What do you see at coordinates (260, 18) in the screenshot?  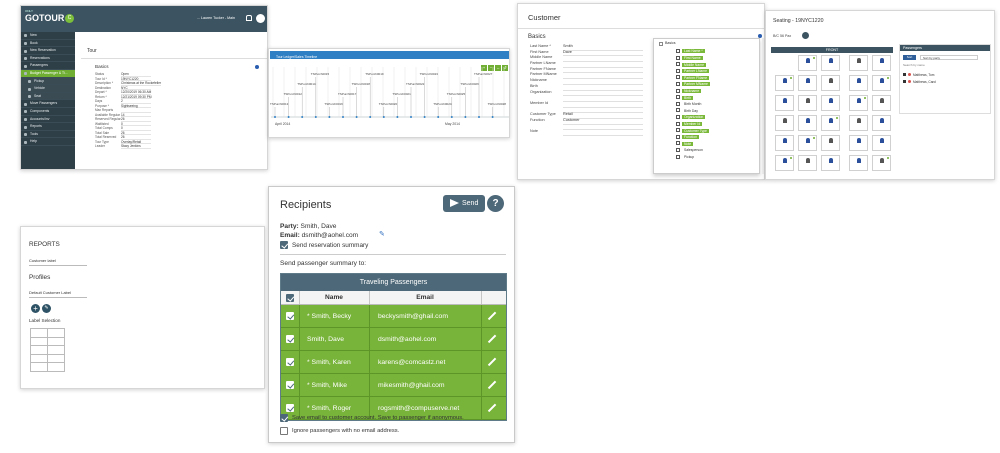 I see `avatar` at bounding box center [260, 18].